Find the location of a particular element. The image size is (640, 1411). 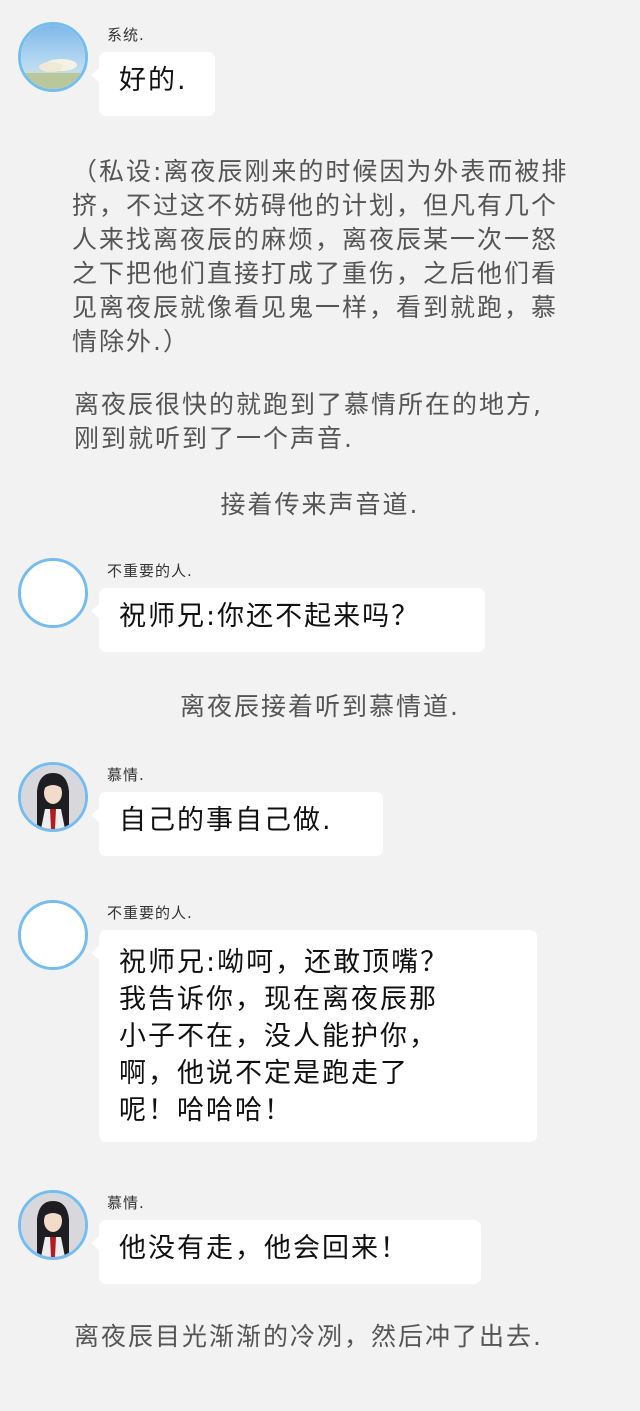

system-avatar is located at coordinates (53, 57).